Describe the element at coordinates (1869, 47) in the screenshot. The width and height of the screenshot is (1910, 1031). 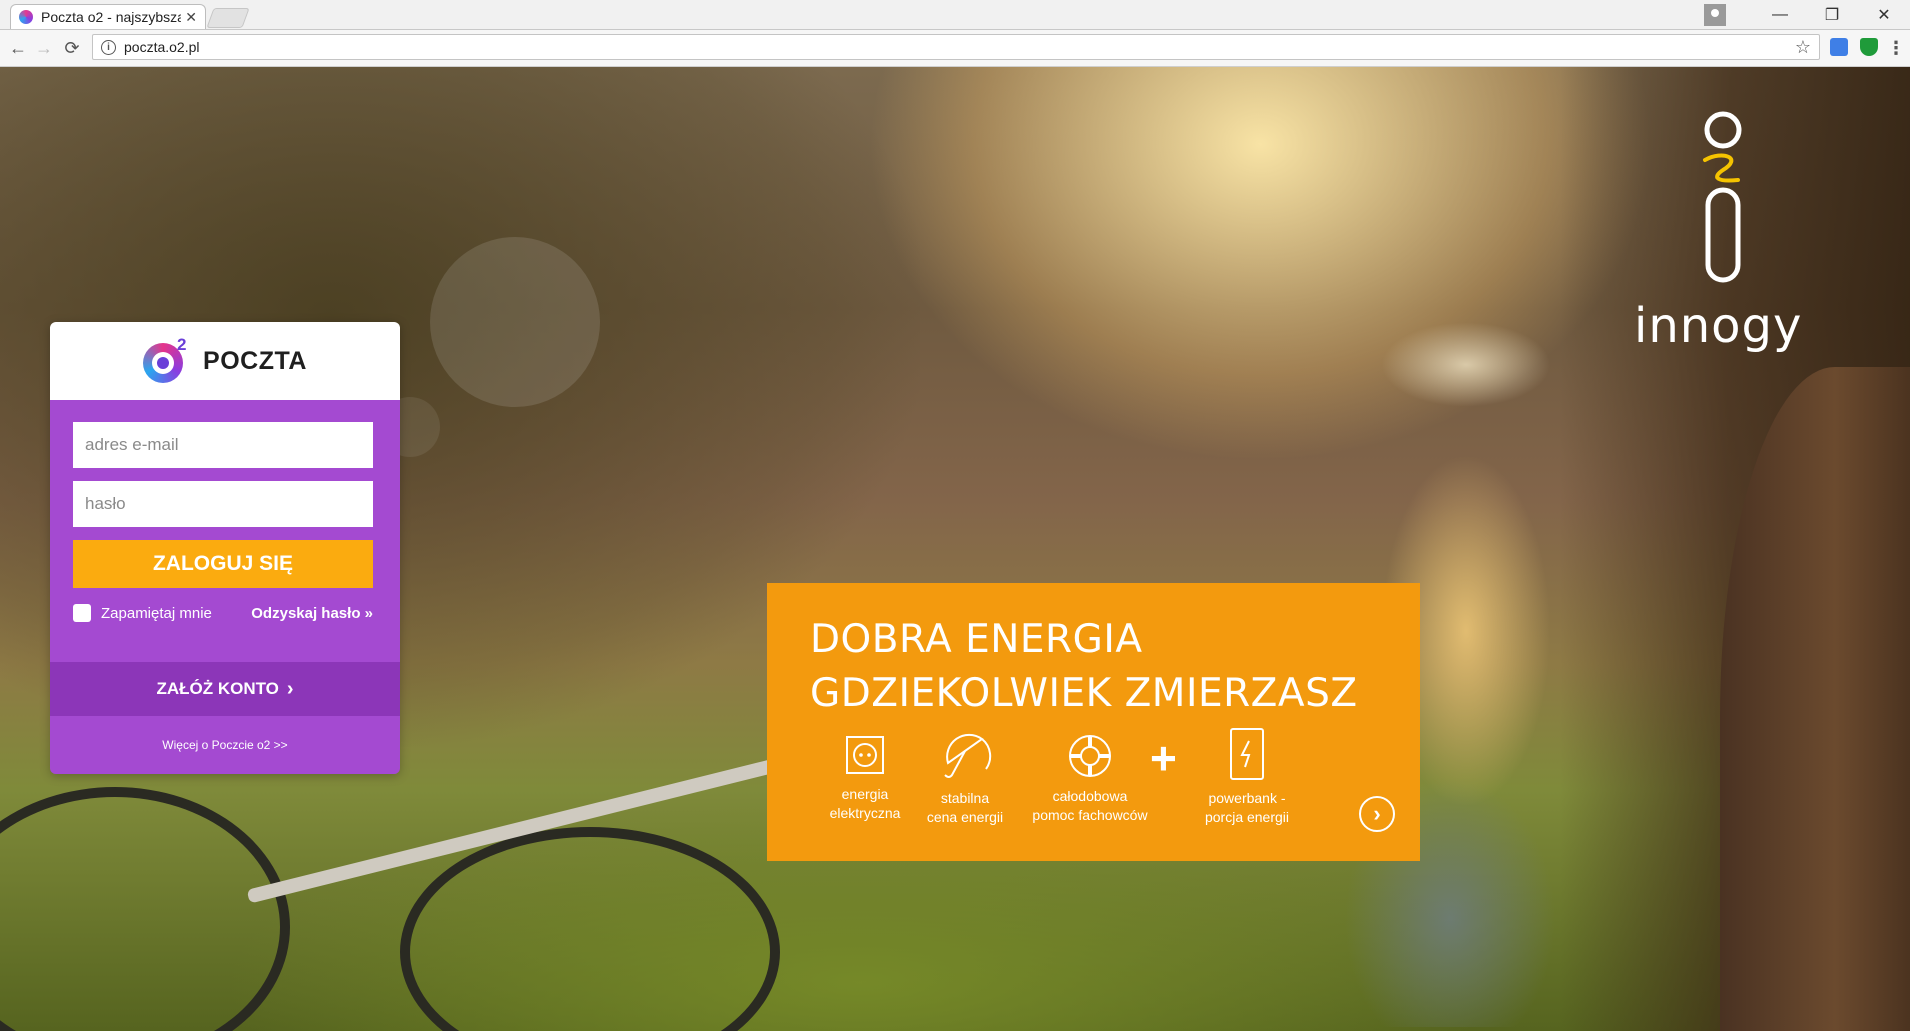
I see `shield-extension-icon` at that location.